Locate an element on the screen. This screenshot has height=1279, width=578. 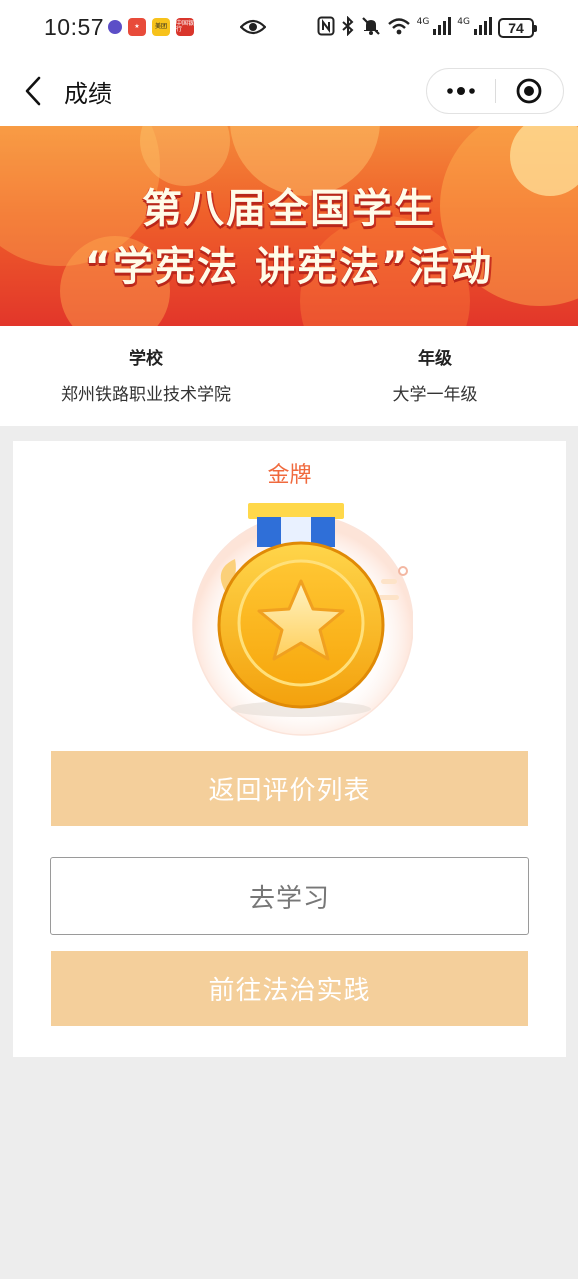
target-close-icon is located at coordinates (529, 91).